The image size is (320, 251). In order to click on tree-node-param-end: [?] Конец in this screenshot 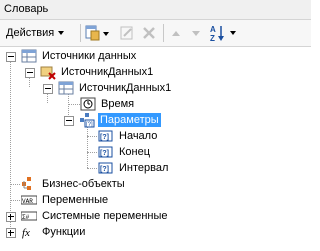, I will do `click(125, 152)`.